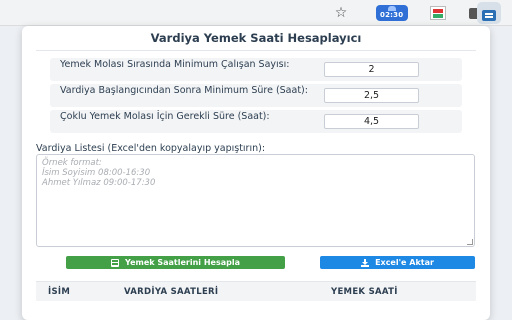 The width and height of the screenshot is (512, 320). I want to click on star-icon: ☆, so click(341, 13).